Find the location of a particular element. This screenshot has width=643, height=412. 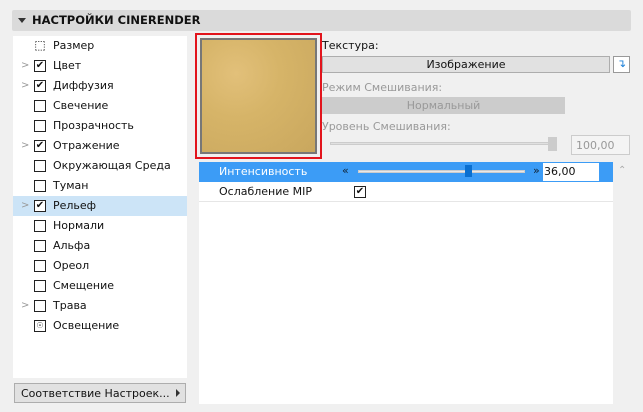

list-item: Смещение is located at coordinates (100, 286).